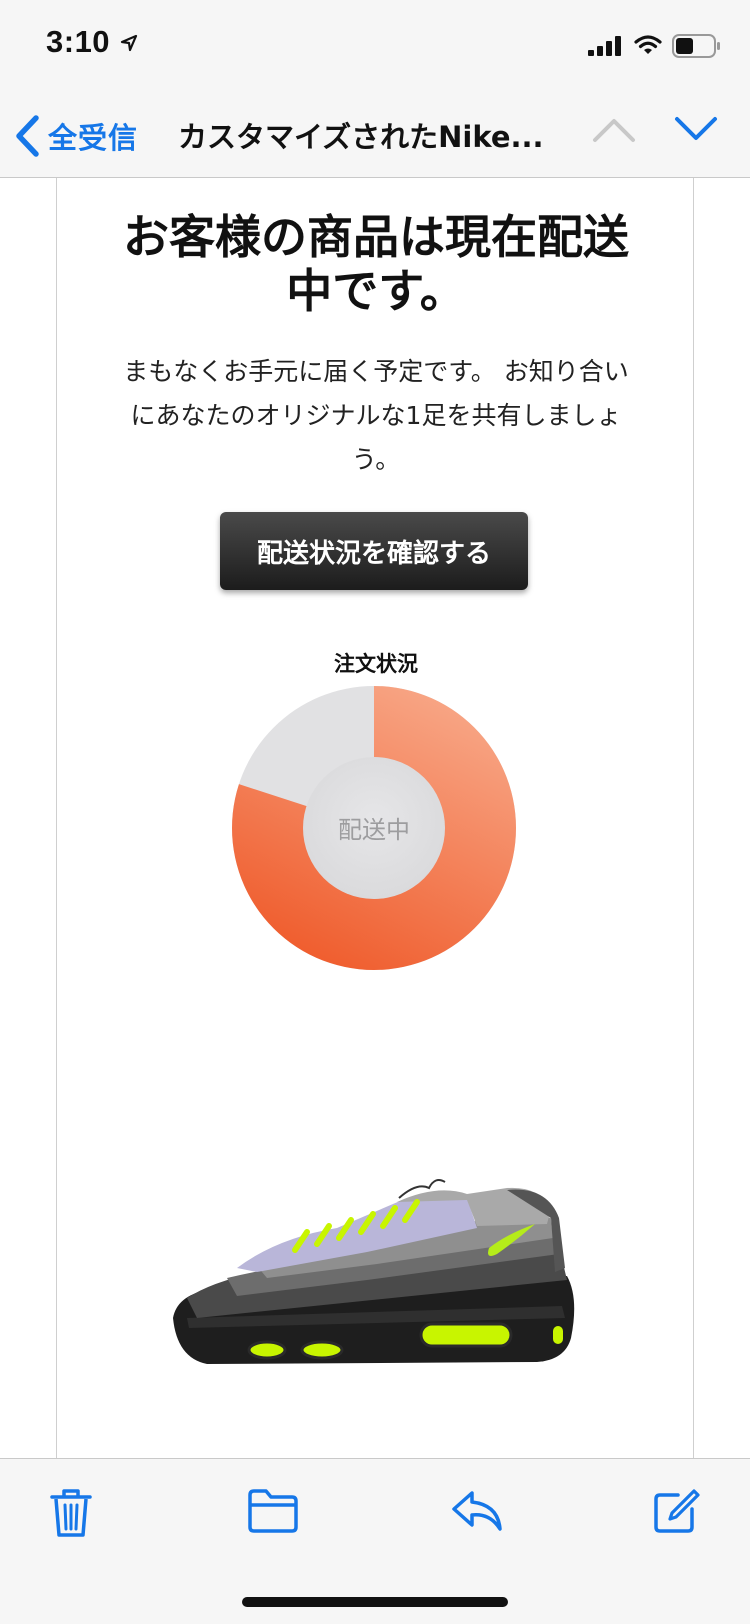  What do you see at coordinates (71, 1513) in the screenshot?
I see `trash-icon` at bounding box center [71, 1513].